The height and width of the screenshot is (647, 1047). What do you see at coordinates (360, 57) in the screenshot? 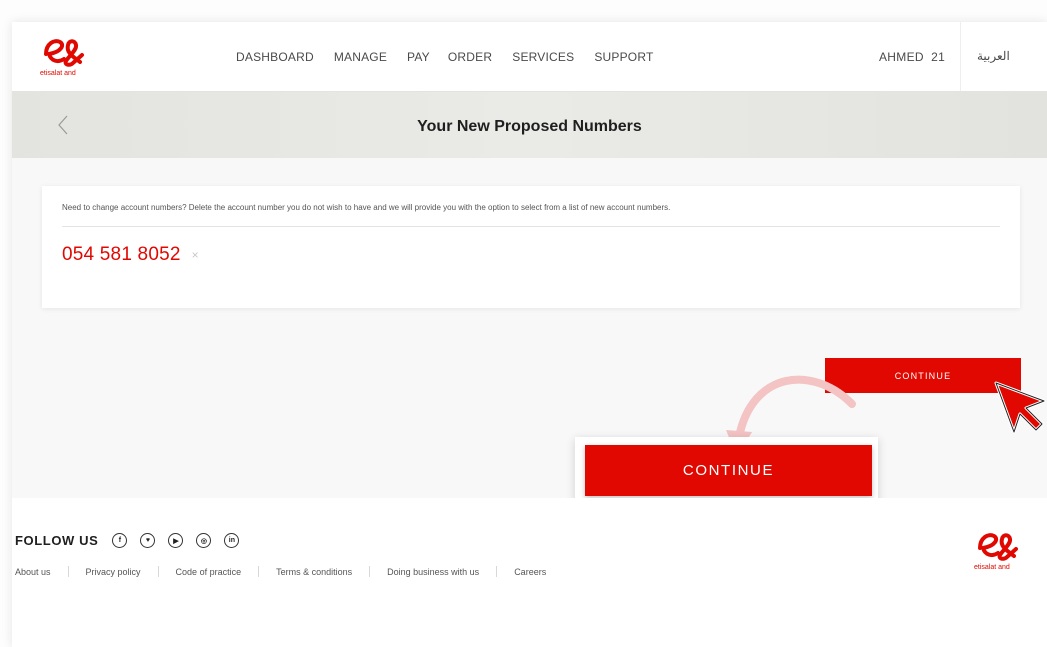
I see `nav-manage: MANAGE` at bounding box center [360, 57].